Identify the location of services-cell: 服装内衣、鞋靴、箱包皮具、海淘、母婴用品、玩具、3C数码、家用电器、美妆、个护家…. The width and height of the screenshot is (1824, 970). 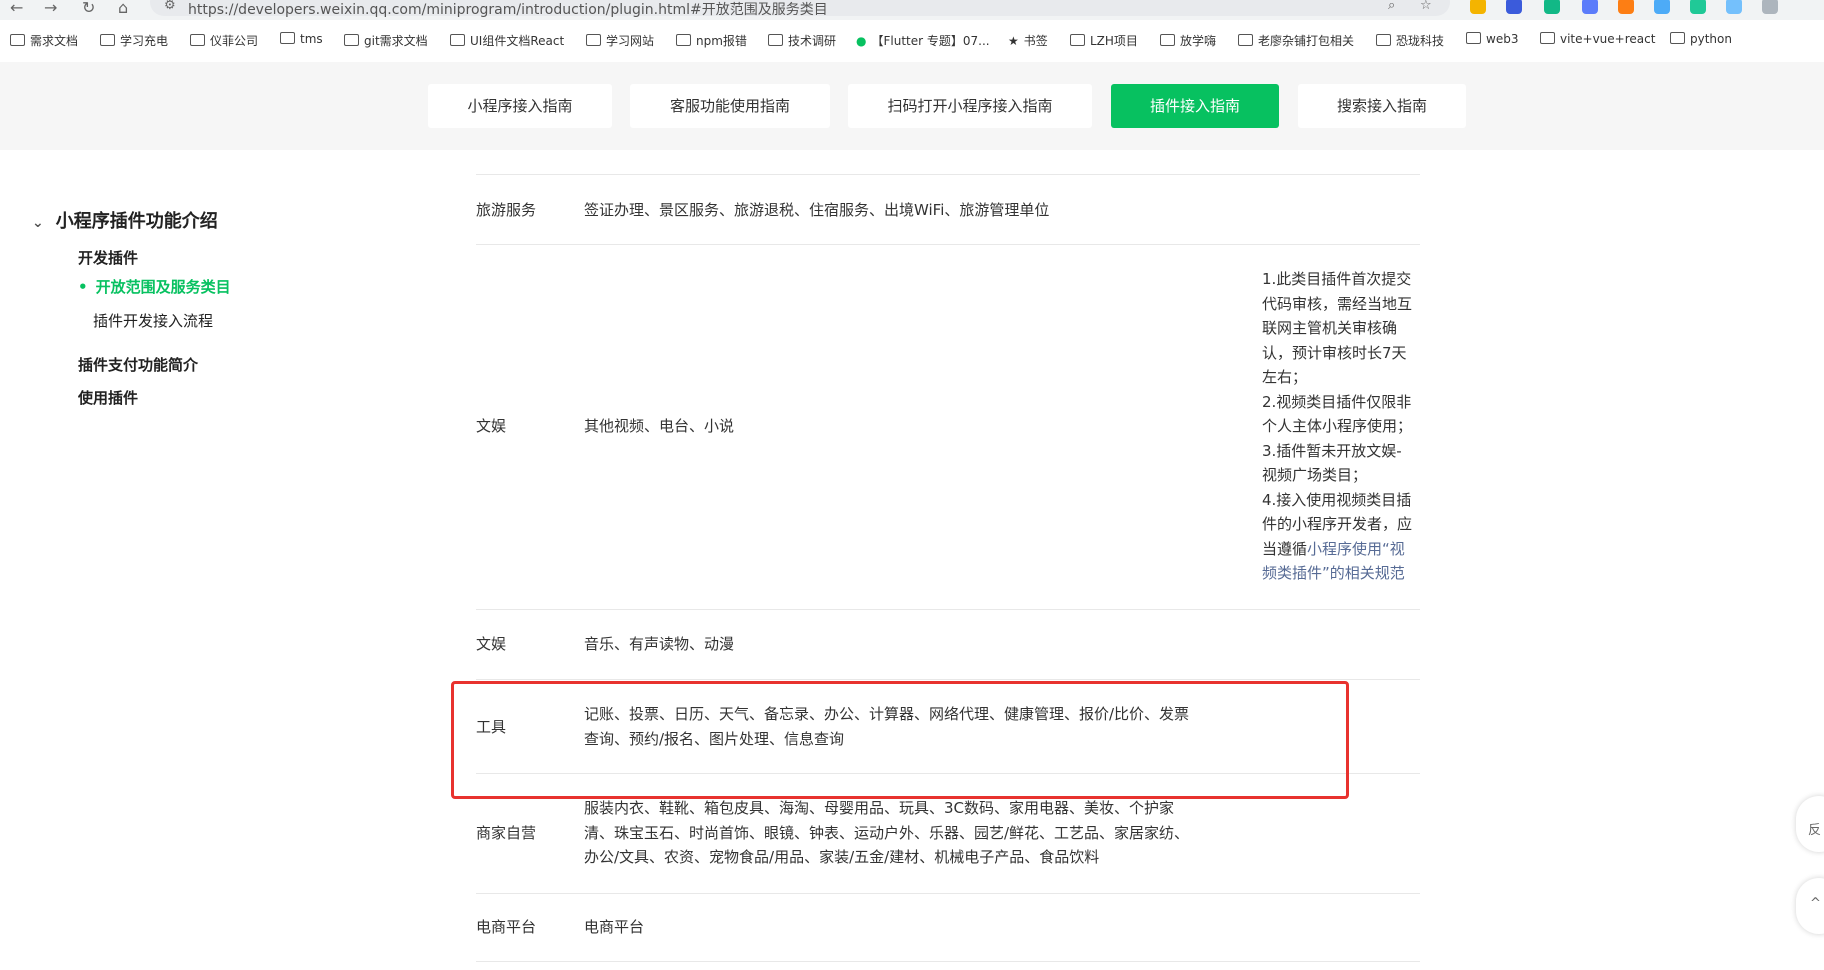
(886, 833).